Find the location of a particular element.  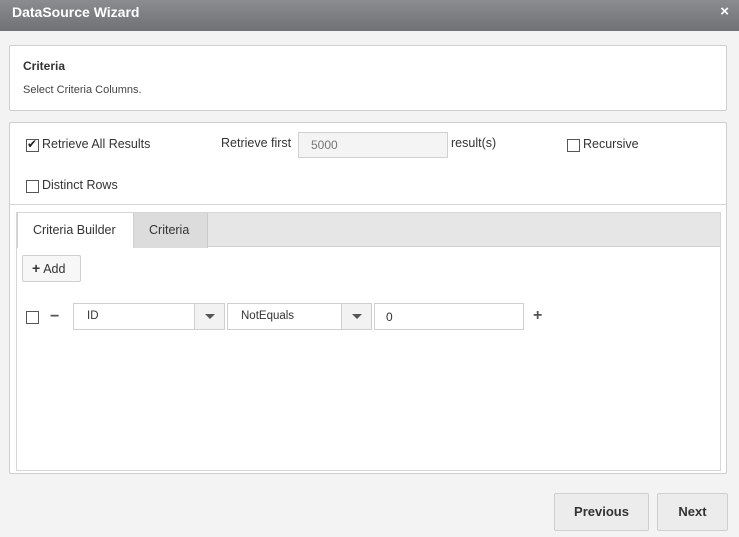

step-title: Criteria is located at coordinates (44, 66).